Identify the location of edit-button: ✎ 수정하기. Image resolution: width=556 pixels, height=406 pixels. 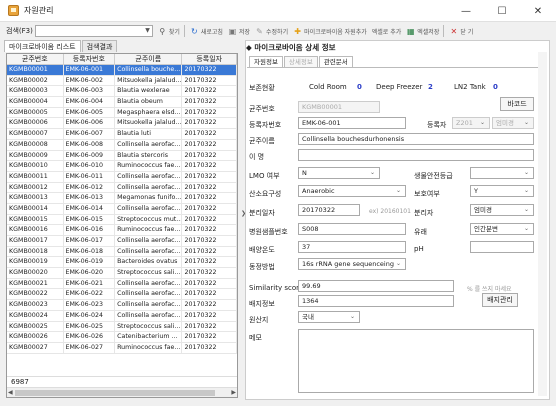
(271, 31).